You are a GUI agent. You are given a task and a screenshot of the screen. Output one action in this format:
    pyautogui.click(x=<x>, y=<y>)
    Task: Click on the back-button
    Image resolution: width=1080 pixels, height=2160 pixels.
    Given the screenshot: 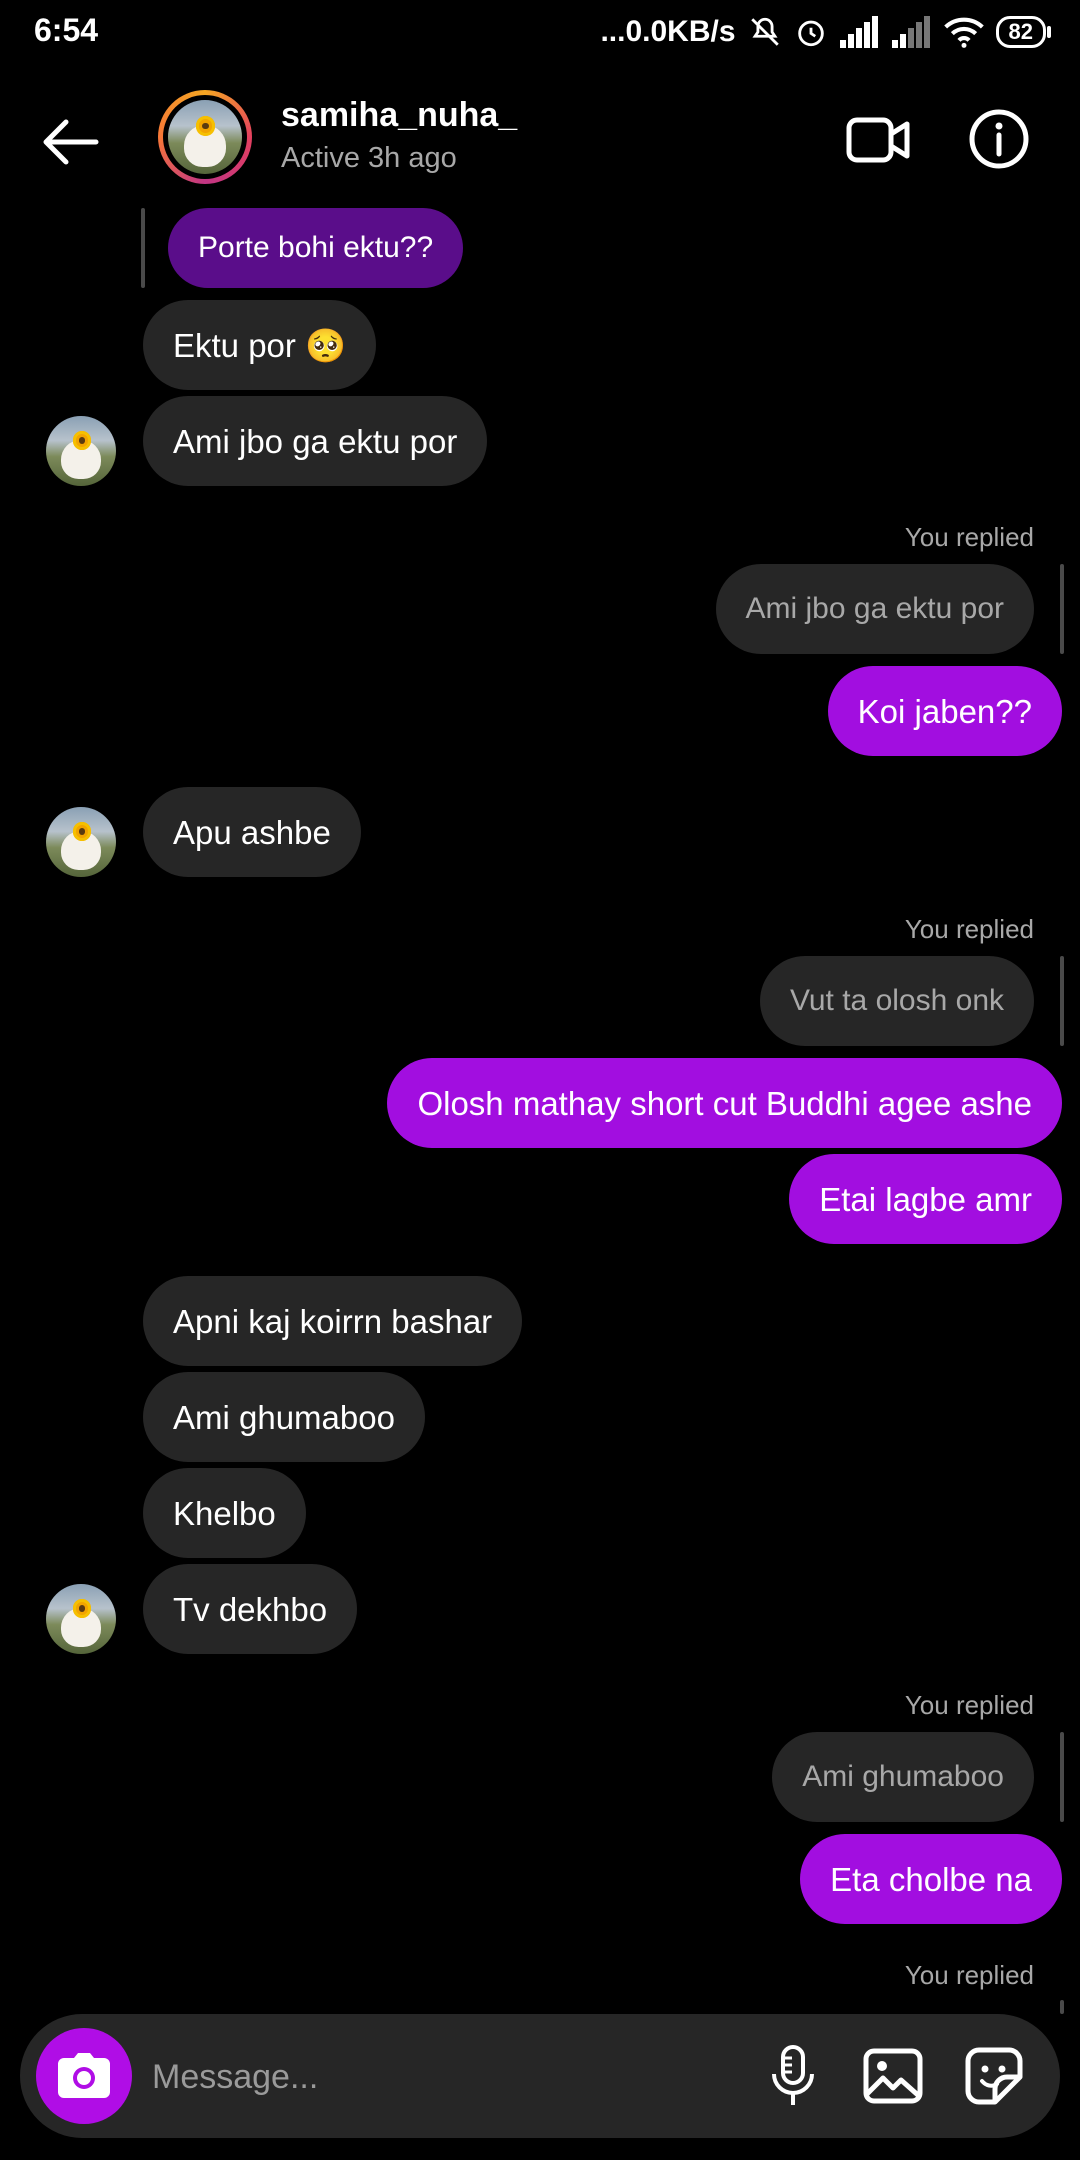 What is the action you would take?
    pyautogui.click(x=70, y=142)
    